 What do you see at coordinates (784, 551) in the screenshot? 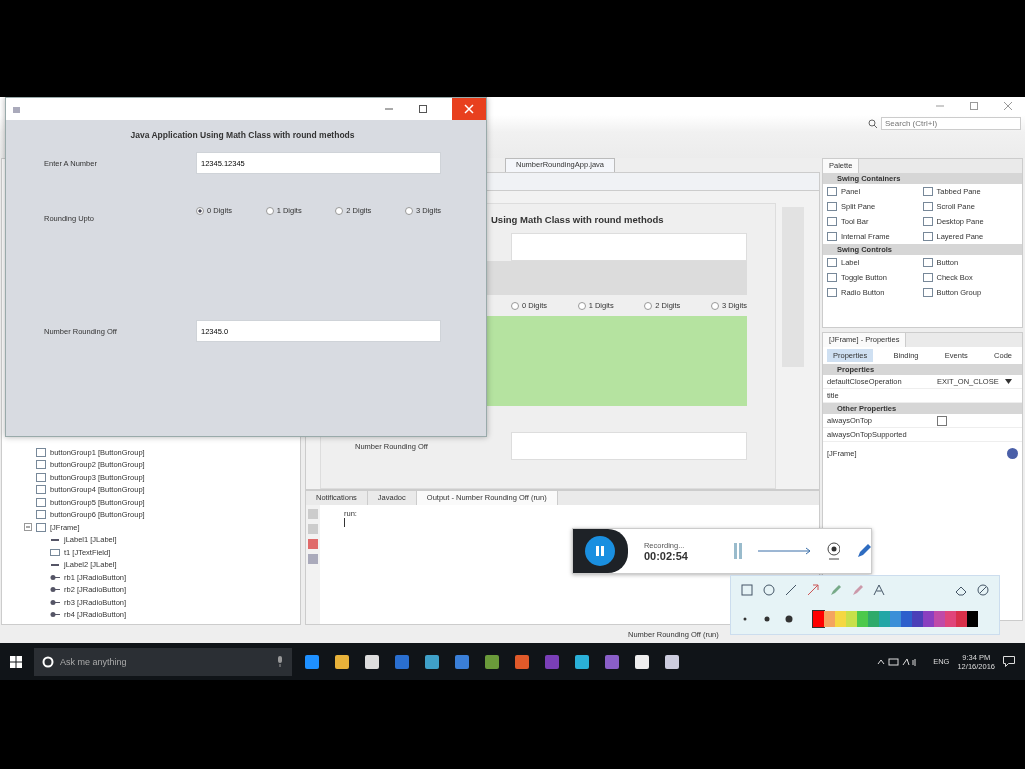
I see `arrow-icon` at bounding box center [784, 551].